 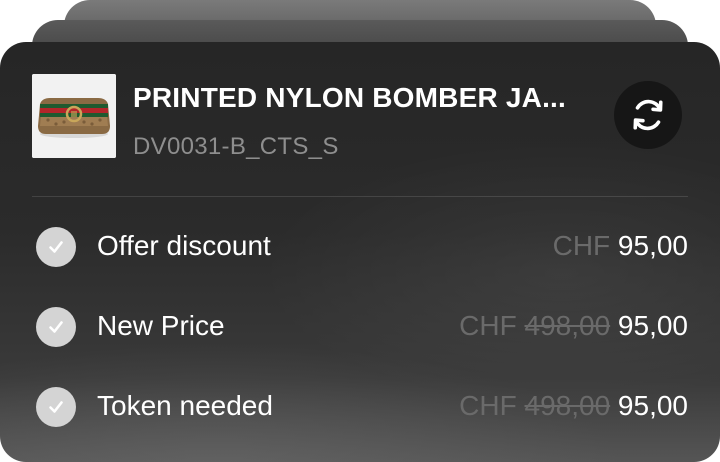 I want to click on option-row-new-price: New Price CHF 498,00 95,00, so click(x=360, y=327).